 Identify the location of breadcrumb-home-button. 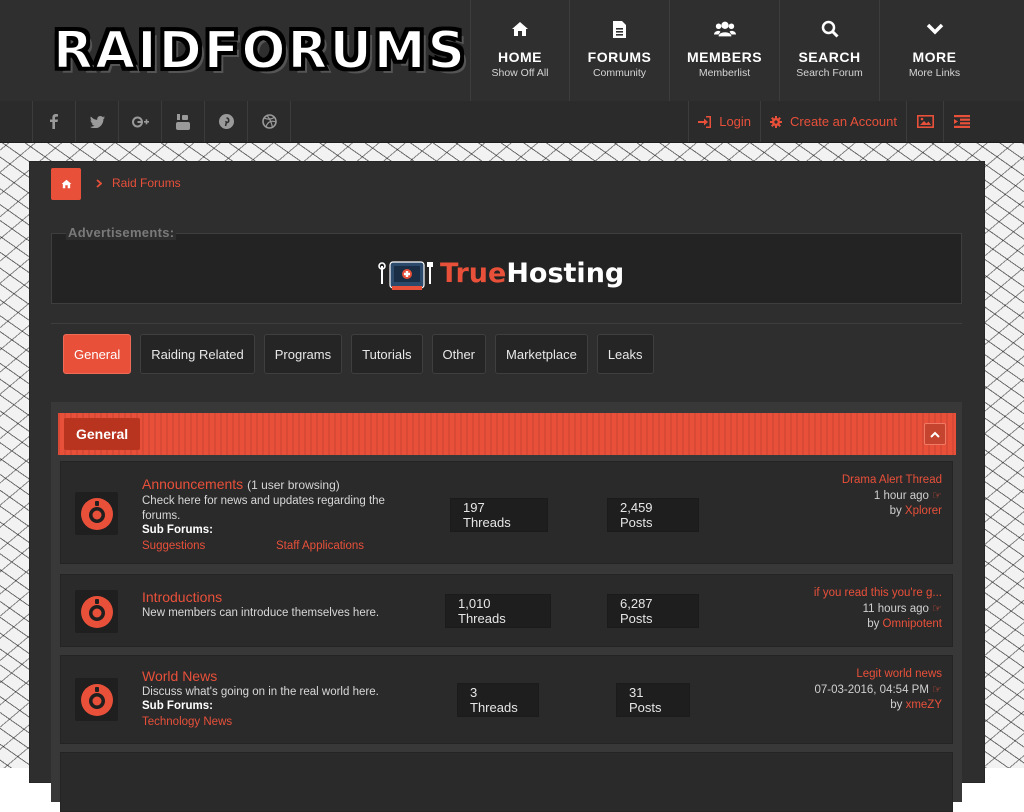
(66, 184).